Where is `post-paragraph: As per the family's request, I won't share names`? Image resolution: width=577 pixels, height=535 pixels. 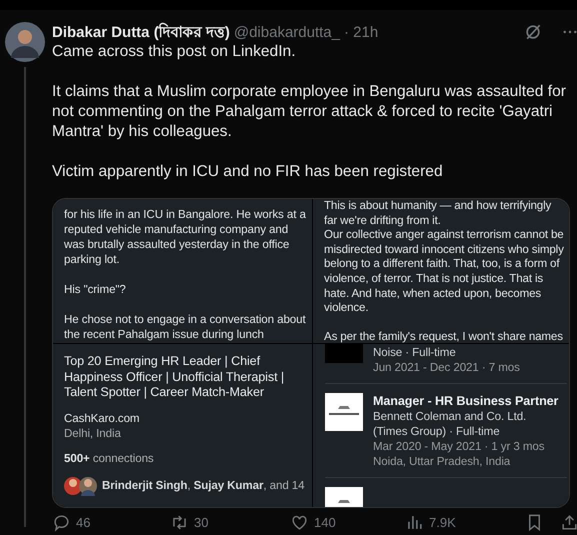
post-paragraph: As per the family's request, I won't share names is located at coordinates (444, 336).